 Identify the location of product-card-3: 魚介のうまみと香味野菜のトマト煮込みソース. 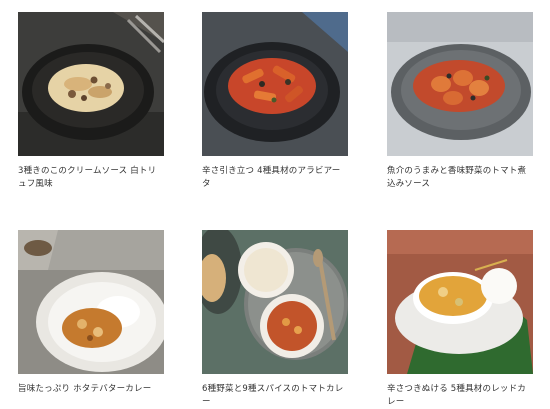
(460, 101).